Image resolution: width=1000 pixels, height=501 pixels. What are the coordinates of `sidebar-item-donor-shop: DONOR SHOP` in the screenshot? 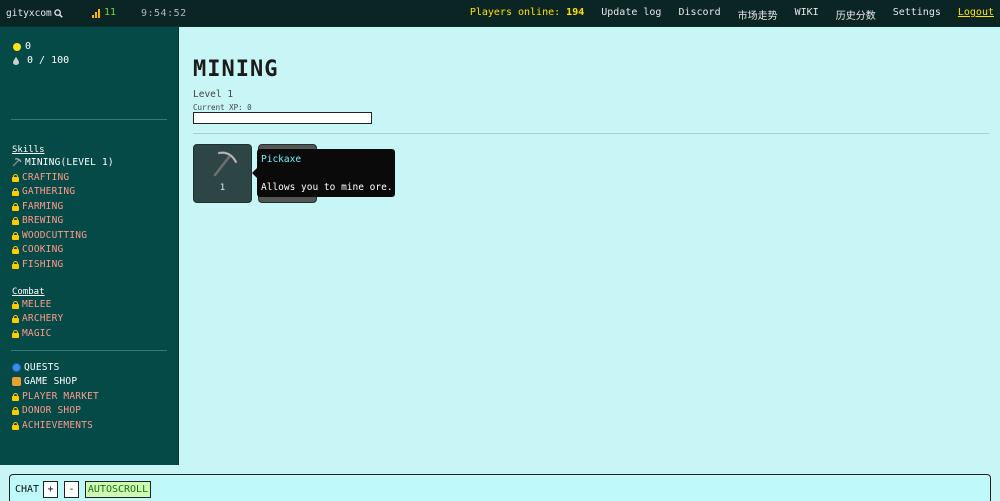 It's located at (46, 410).